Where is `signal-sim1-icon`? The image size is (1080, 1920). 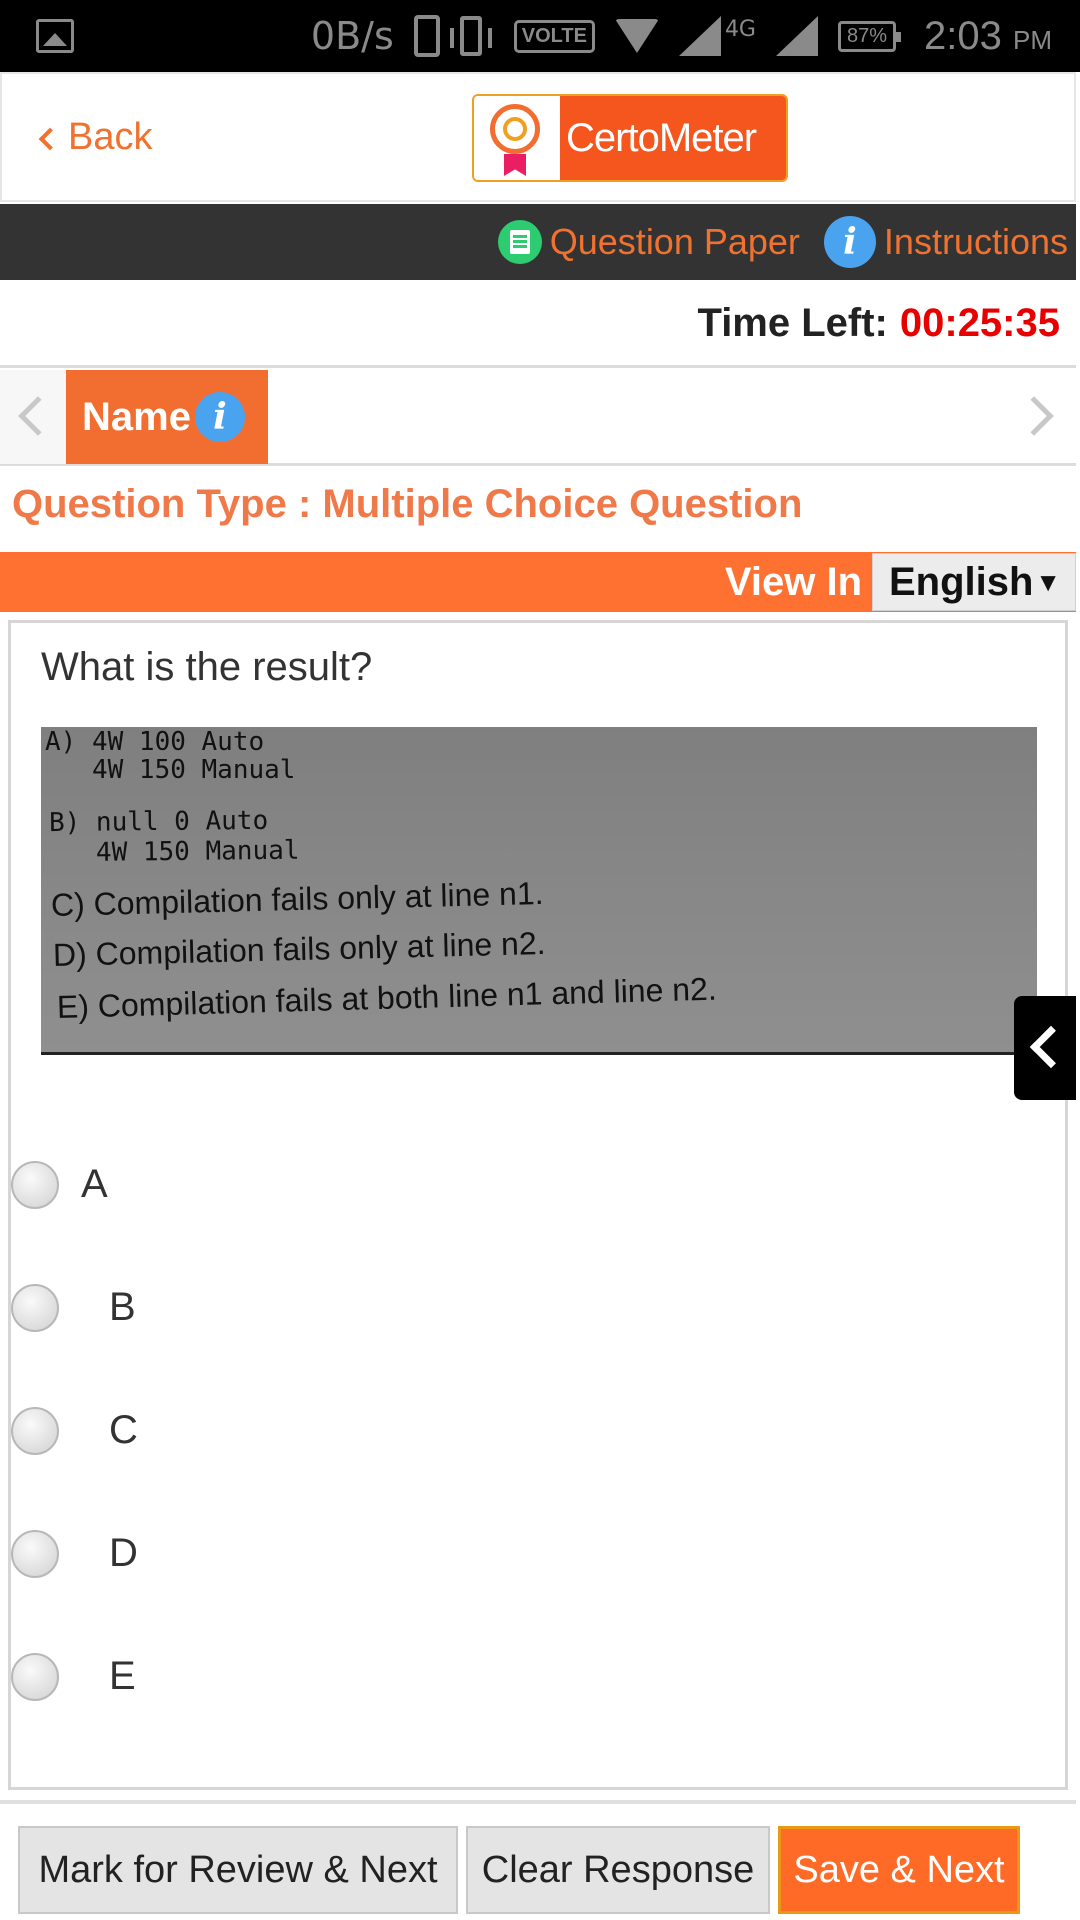
signal-sim1-icon is located at coordinates (699, 36).